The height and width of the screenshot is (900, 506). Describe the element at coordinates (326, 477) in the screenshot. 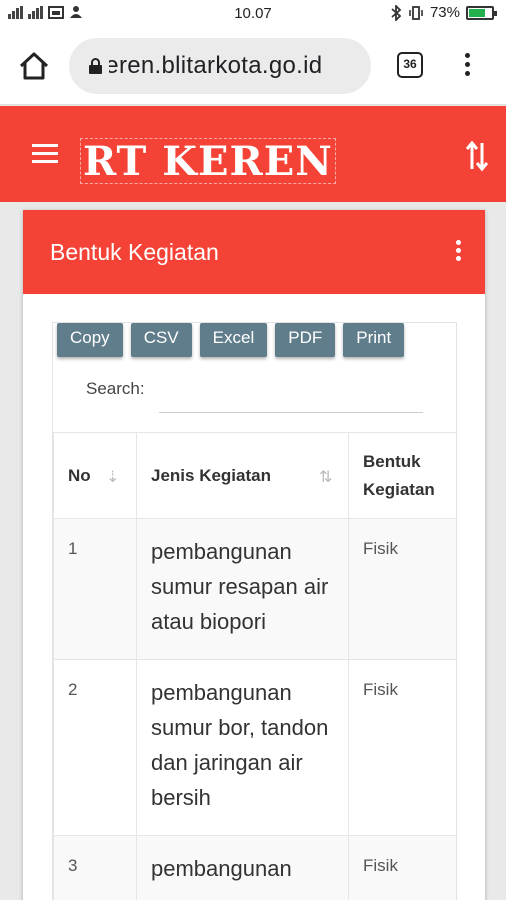

I see `sort-icon: ⇅` at that location.